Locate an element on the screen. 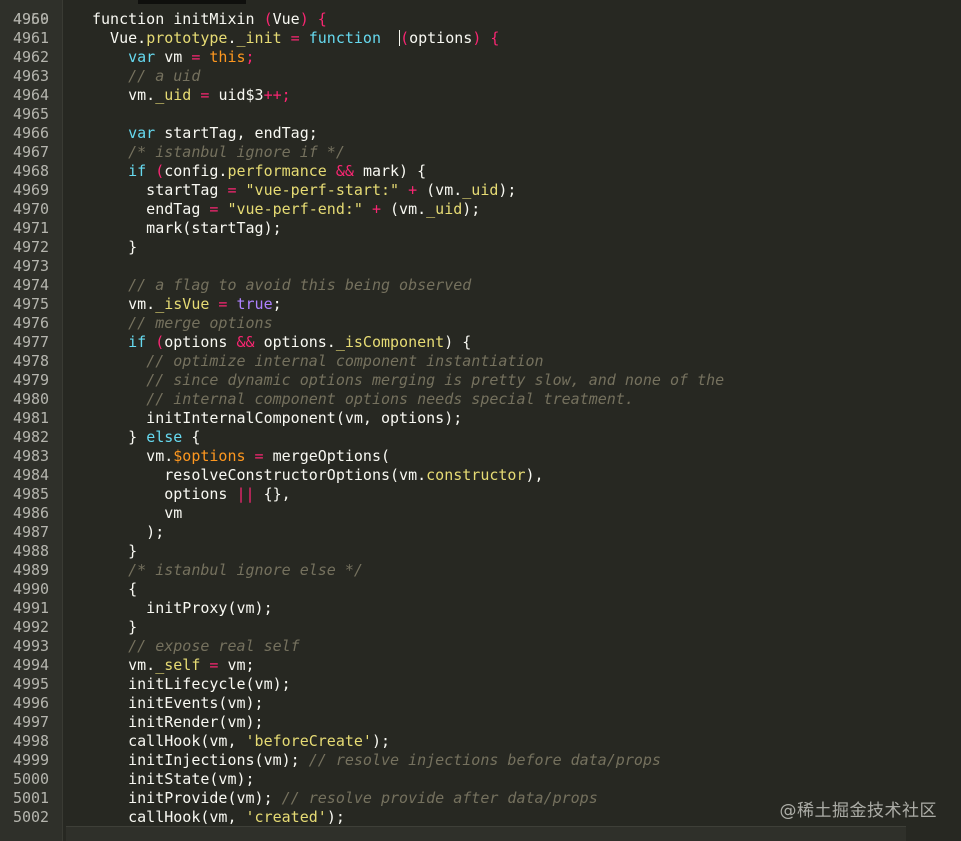 The height and width of the screenshot is (841, 961). code-line: 4983 vm.$options = mergeOptions( is located at coordinates (480, 456).